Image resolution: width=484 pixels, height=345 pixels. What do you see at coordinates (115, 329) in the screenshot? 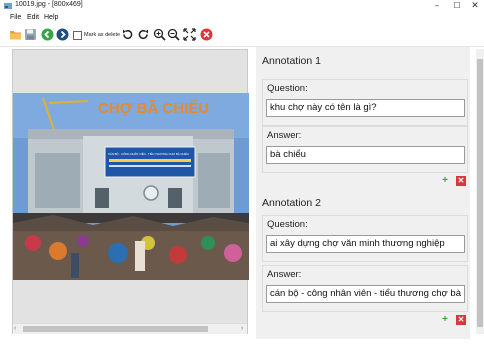
I see `horizontal-scroll-thumb` at bounding box center [115, 329].